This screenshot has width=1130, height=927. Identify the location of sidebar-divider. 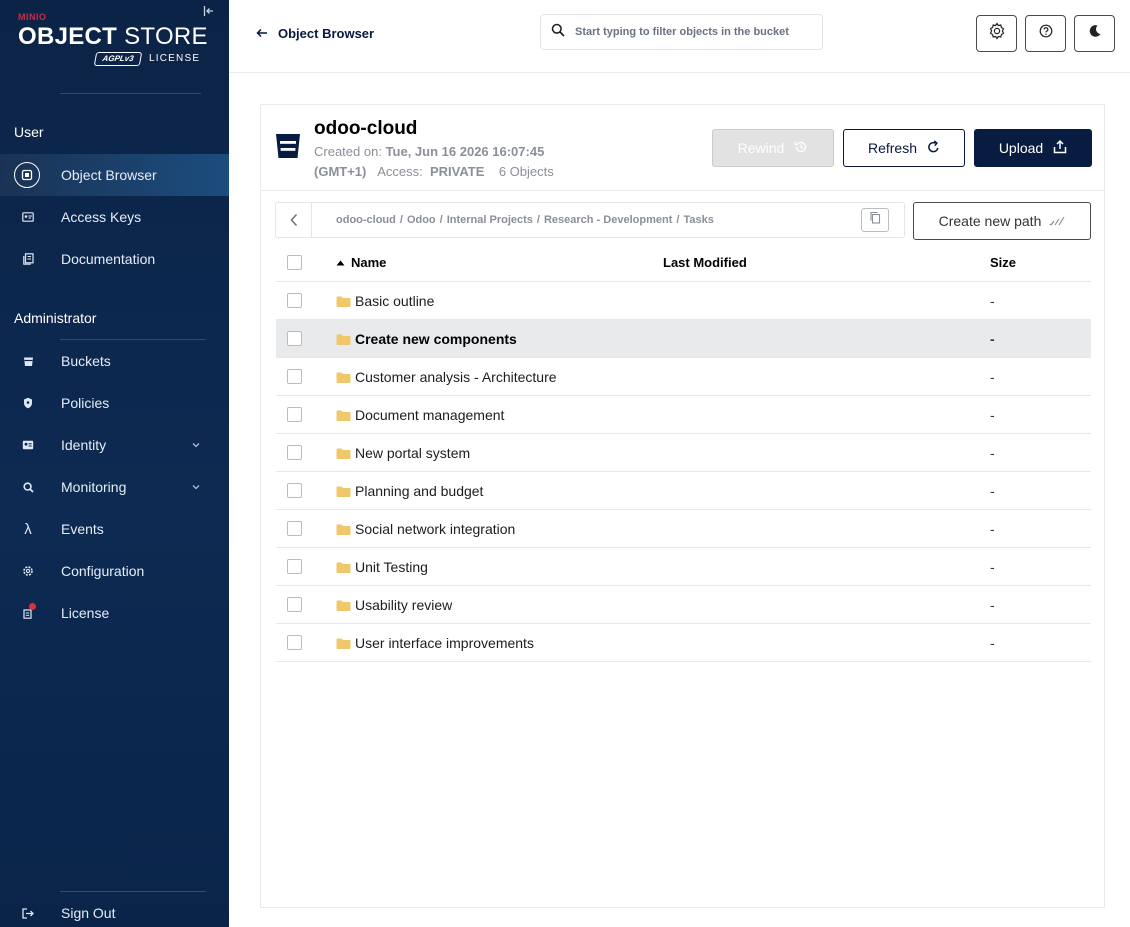
(130, 93).